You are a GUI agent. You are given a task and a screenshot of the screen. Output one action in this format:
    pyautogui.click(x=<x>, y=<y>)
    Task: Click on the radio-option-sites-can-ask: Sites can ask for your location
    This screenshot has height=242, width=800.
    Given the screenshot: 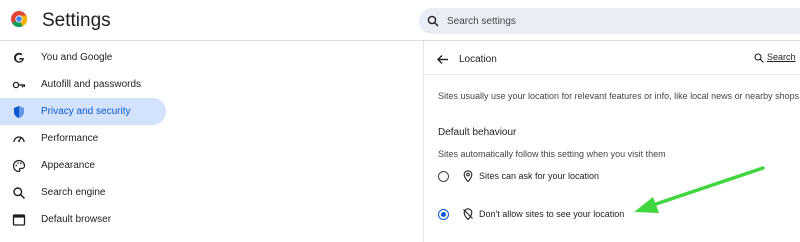 What is the action you would take?
    pyautogui.click(x=556, y=177)
    